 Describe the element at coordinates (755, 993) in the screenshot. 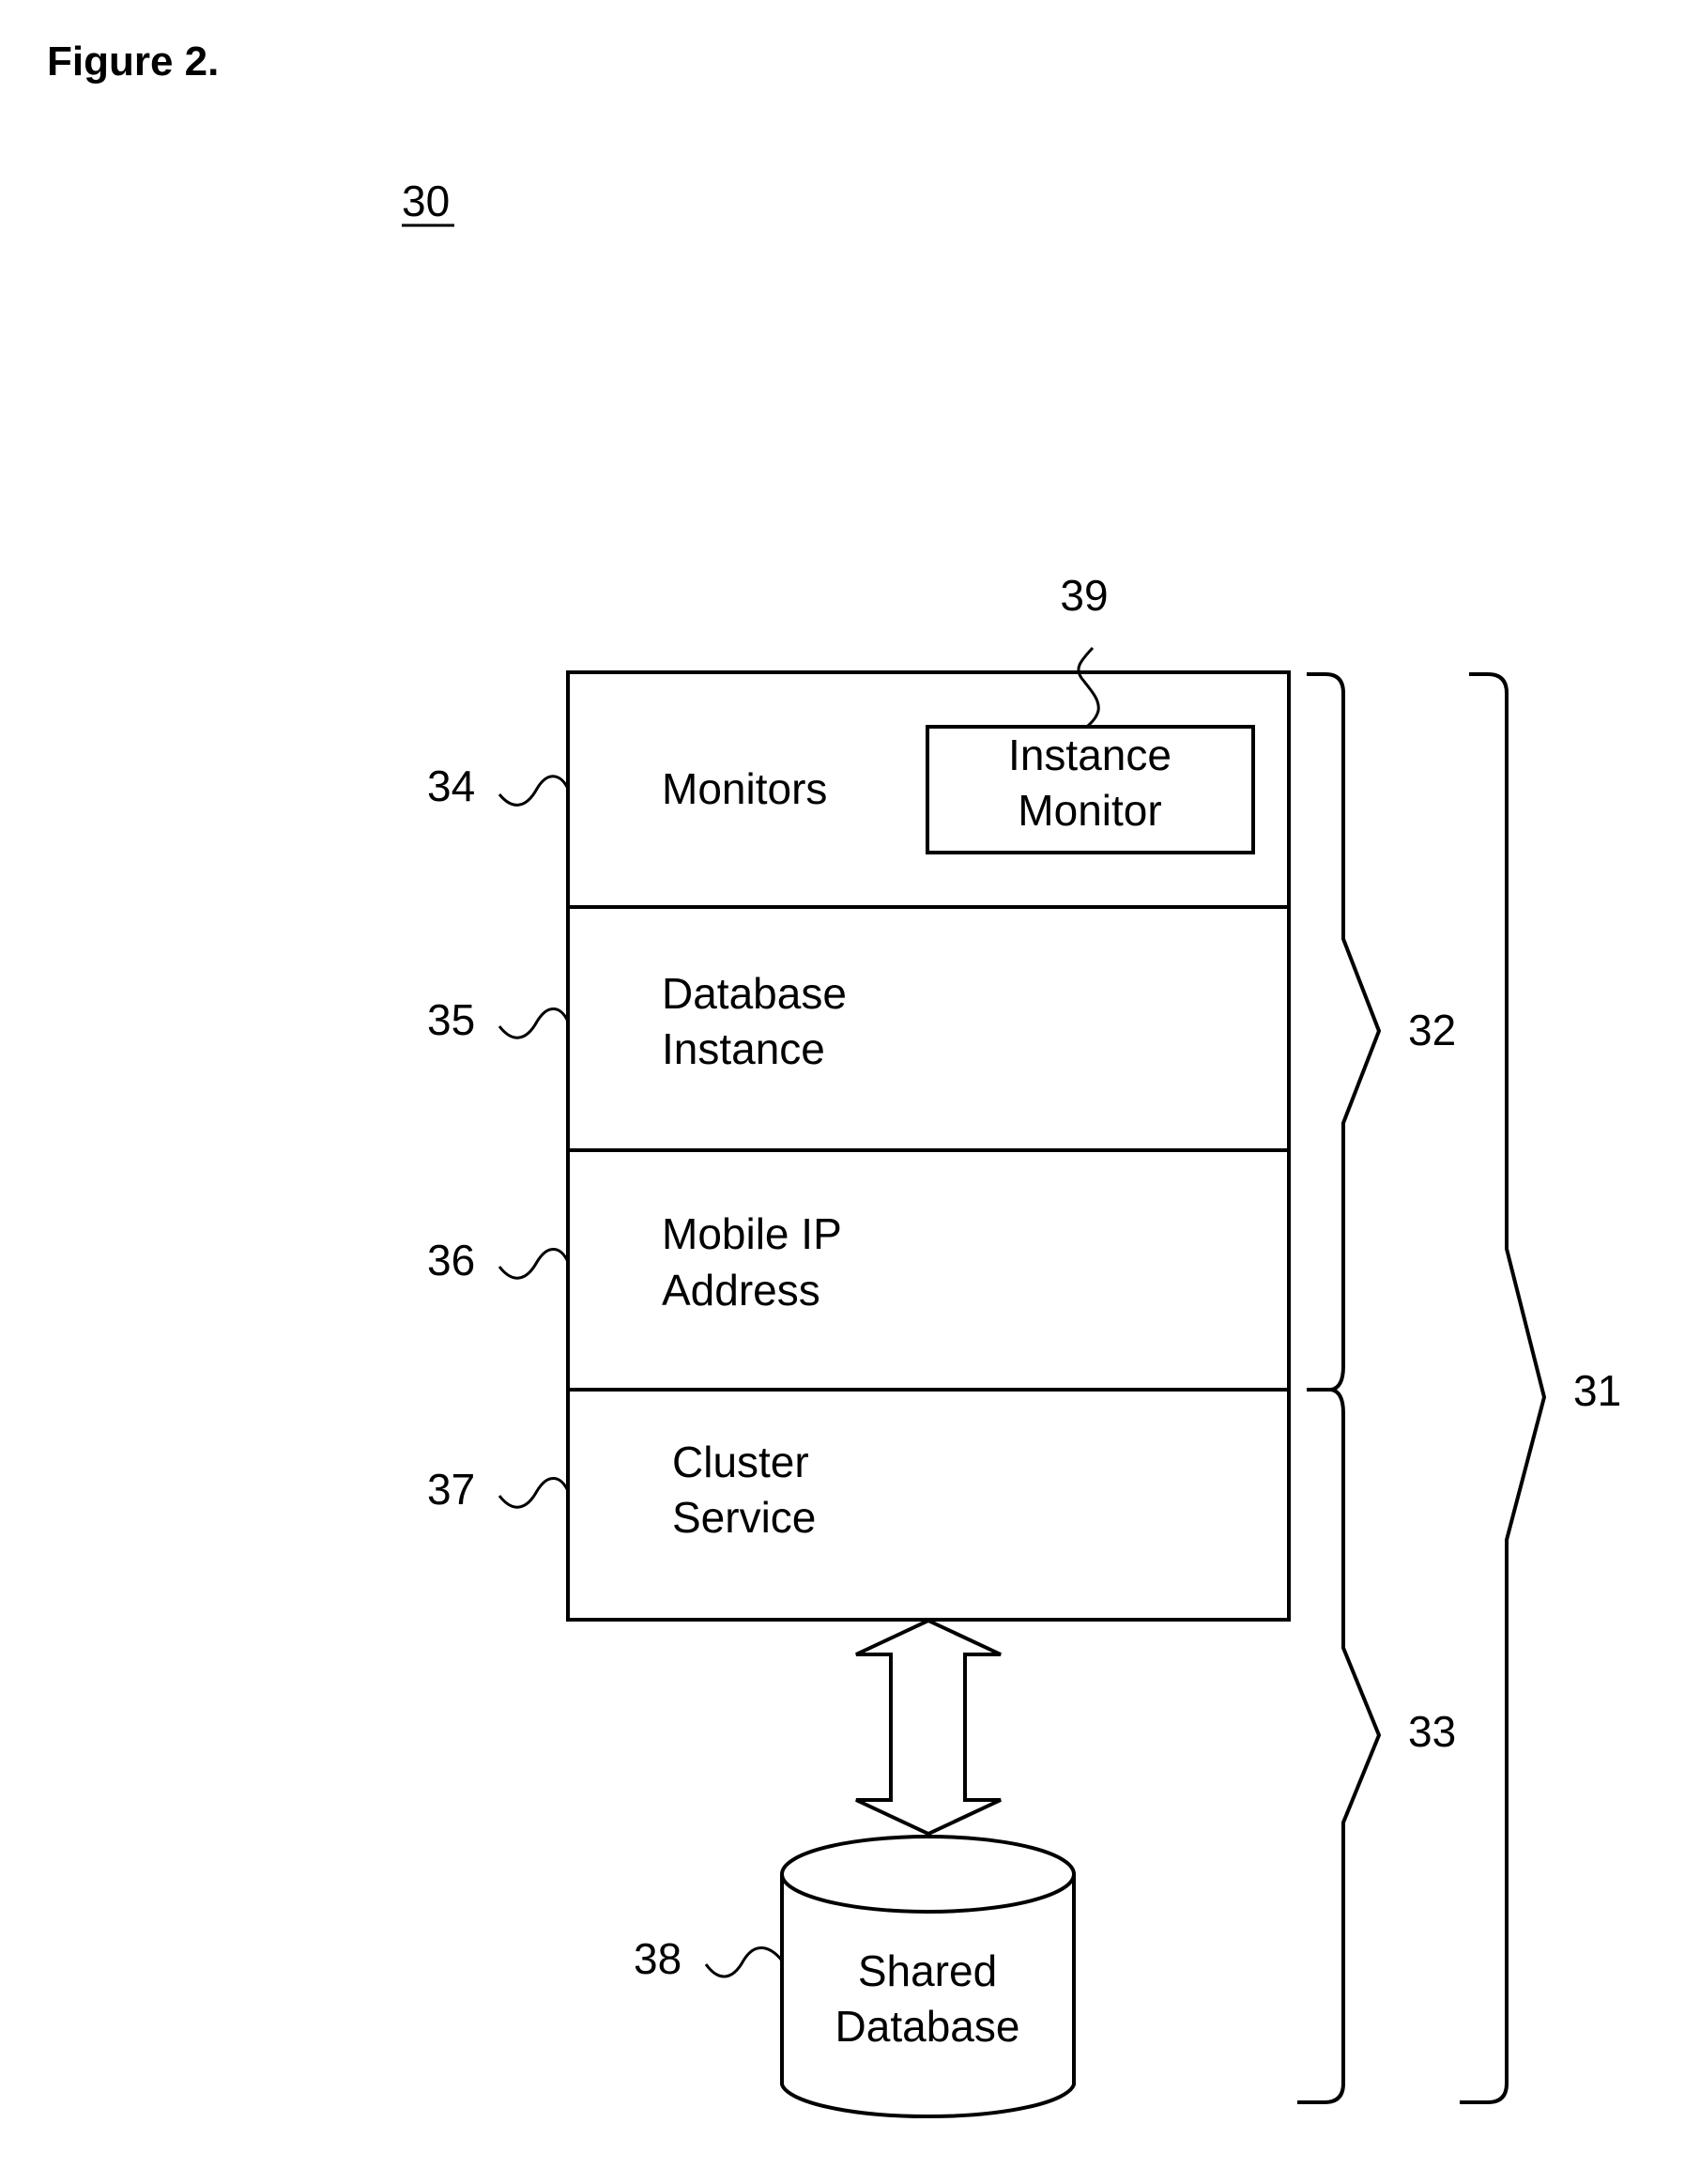

I see `layer-label-line1: Database` at that location.